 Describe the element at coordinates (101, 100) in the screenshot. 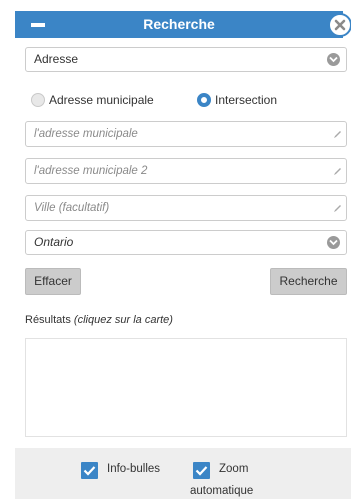

I see `radio-label: Adresse municipale` at that location.